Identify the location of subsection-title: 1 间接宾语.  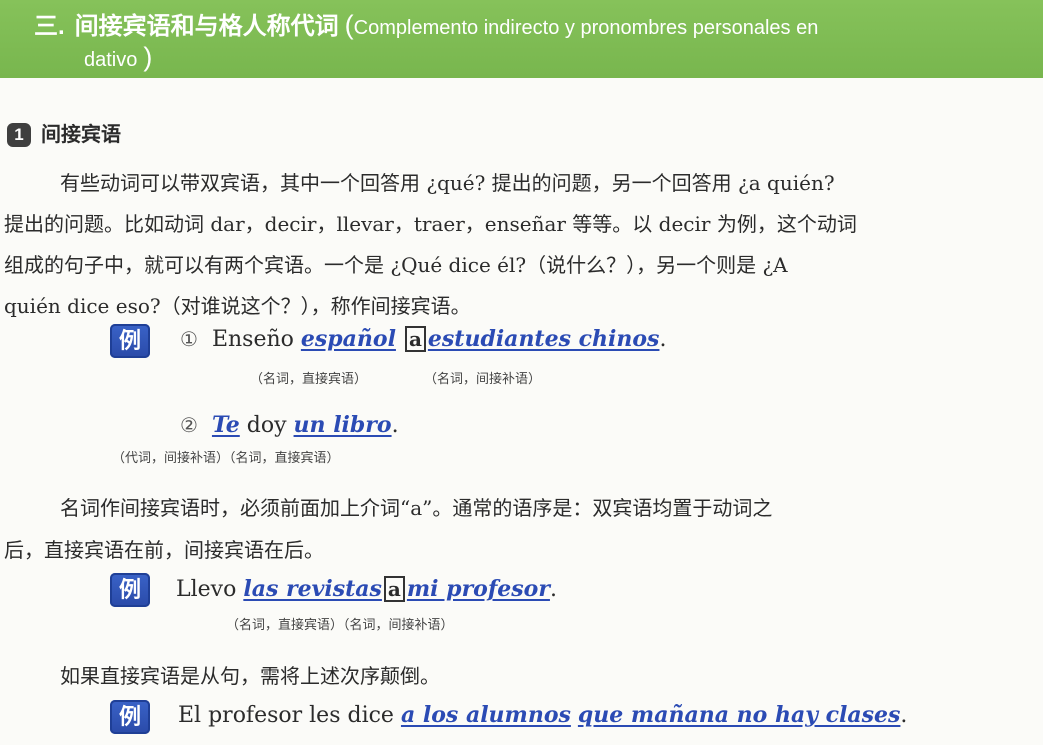
(64, 132).